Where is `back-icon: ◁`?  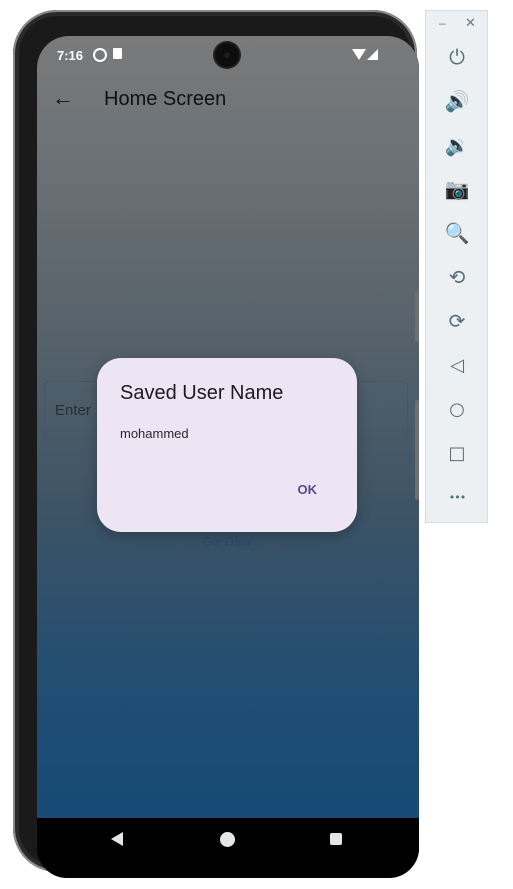 back-icon: ◁ is located at coordinates (457, 365).